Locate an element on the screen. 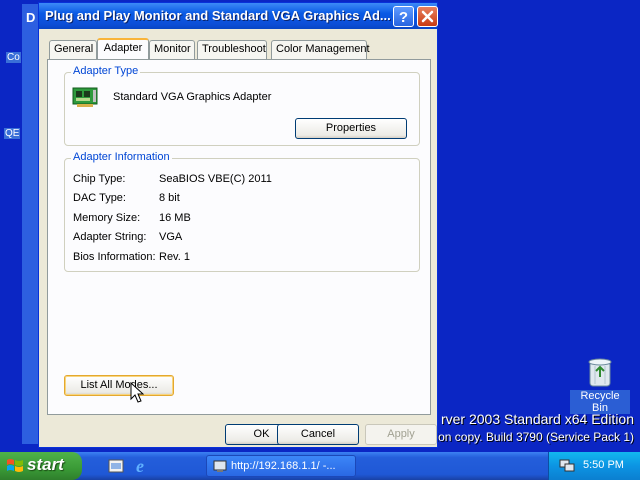 The width and height of the screenshot is (640, 480). adapter-information-group-label: Adapter Information is located at coordinates (121, 157).